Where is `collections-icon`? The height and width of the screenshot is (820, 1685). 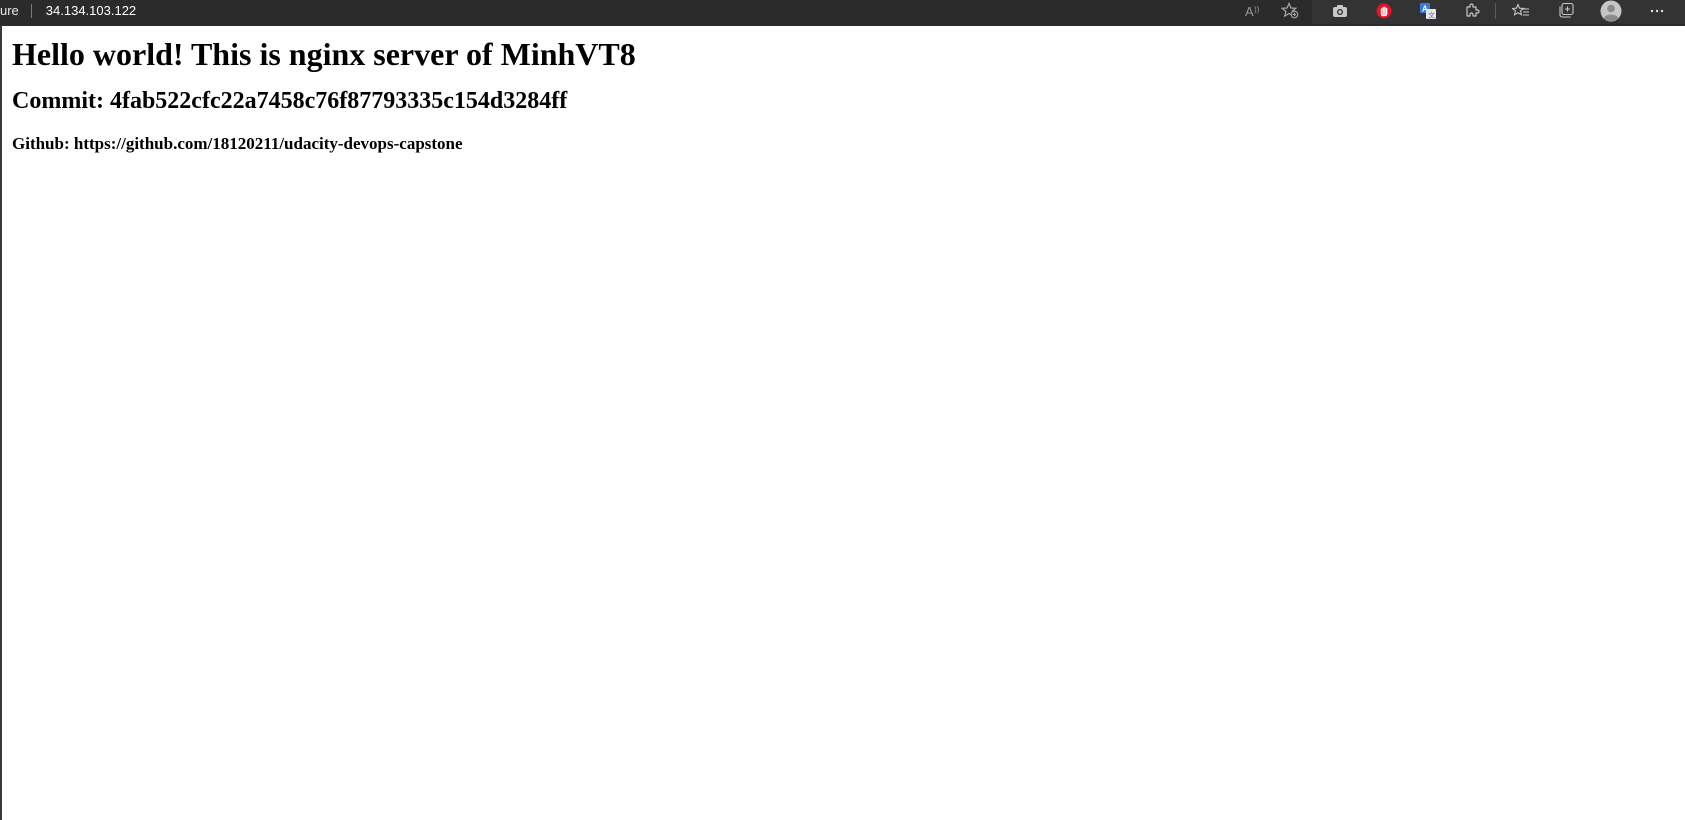 collections-icon is located at coordinates (1566, 10).